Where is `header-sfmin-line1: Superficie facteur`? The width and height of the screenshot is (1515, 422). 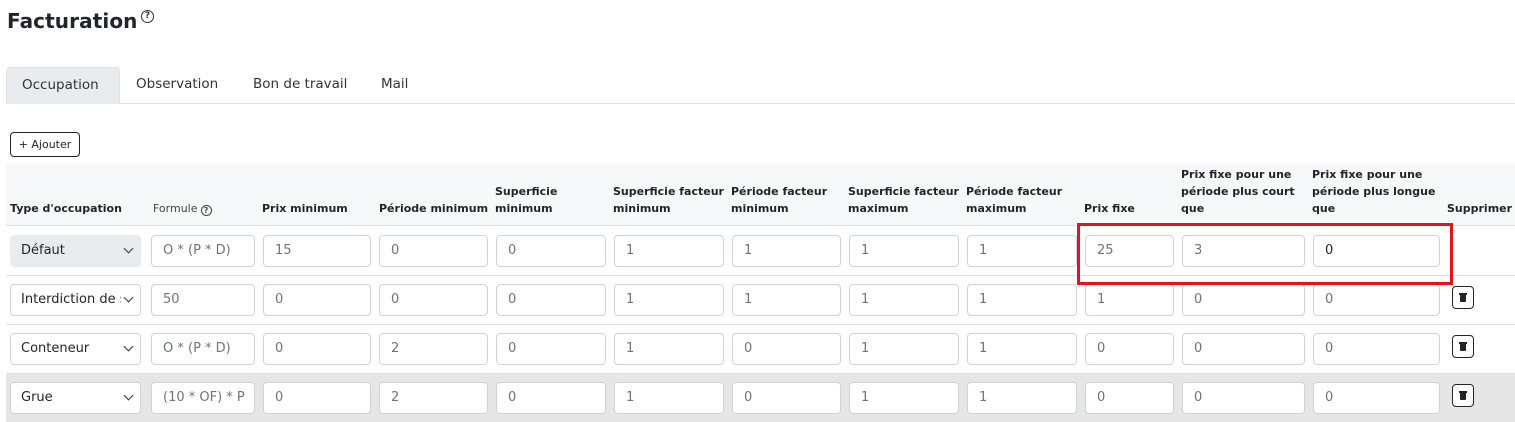 header-sfmin-line1: Superficie facteur is located at coordinates (668, 191).